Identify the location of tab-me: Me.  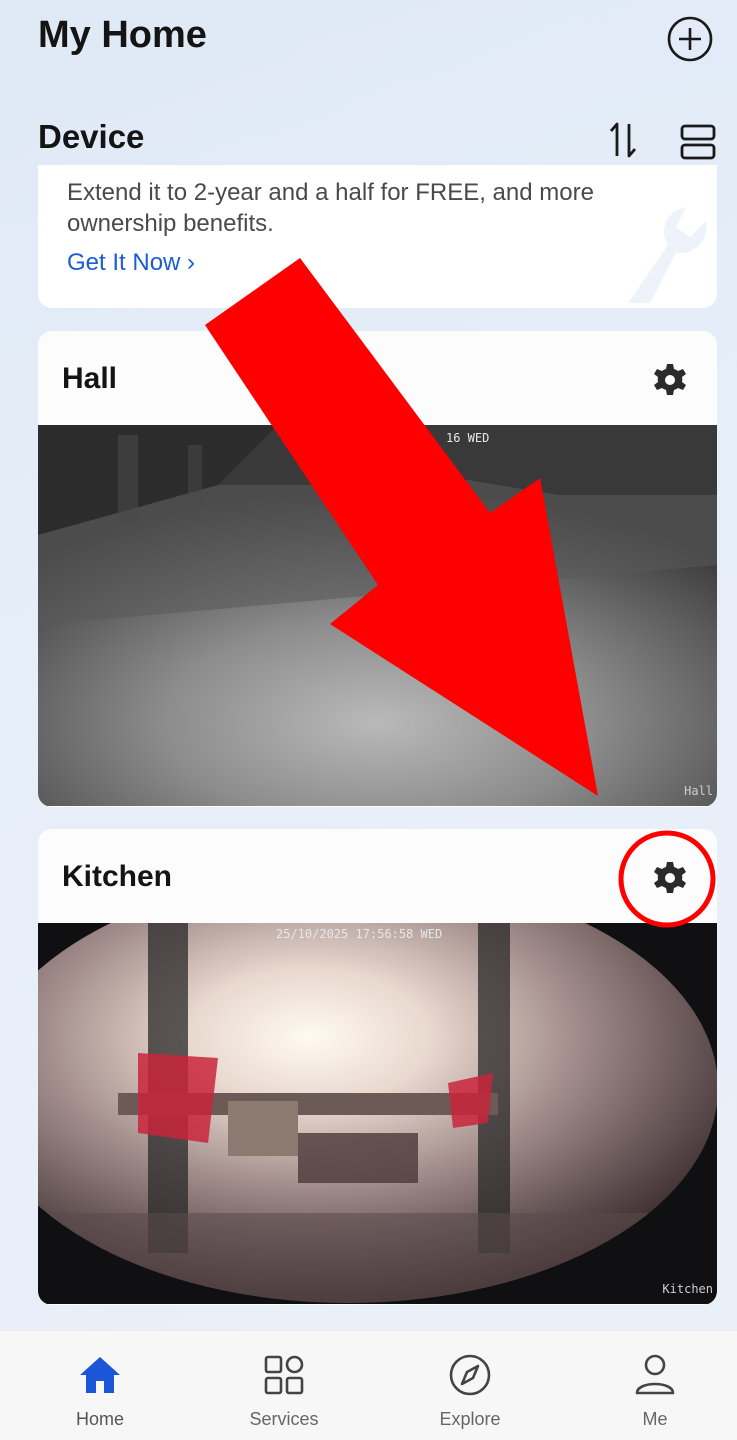
(655, 1385).